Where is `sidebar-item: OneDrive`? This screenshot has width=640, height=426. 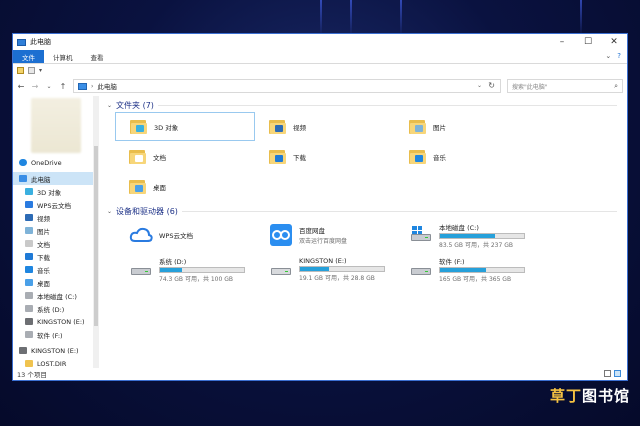
sidebar-item: OneDrive is located at coordinates (56, 162).